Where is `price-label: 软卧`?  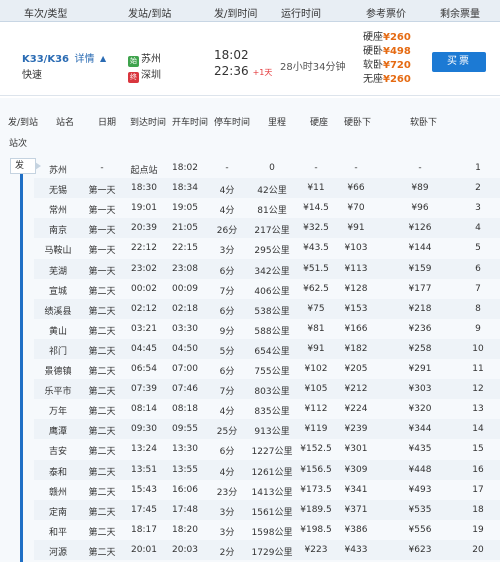
price-label: 软卧 is located at coordinates (373, 65).